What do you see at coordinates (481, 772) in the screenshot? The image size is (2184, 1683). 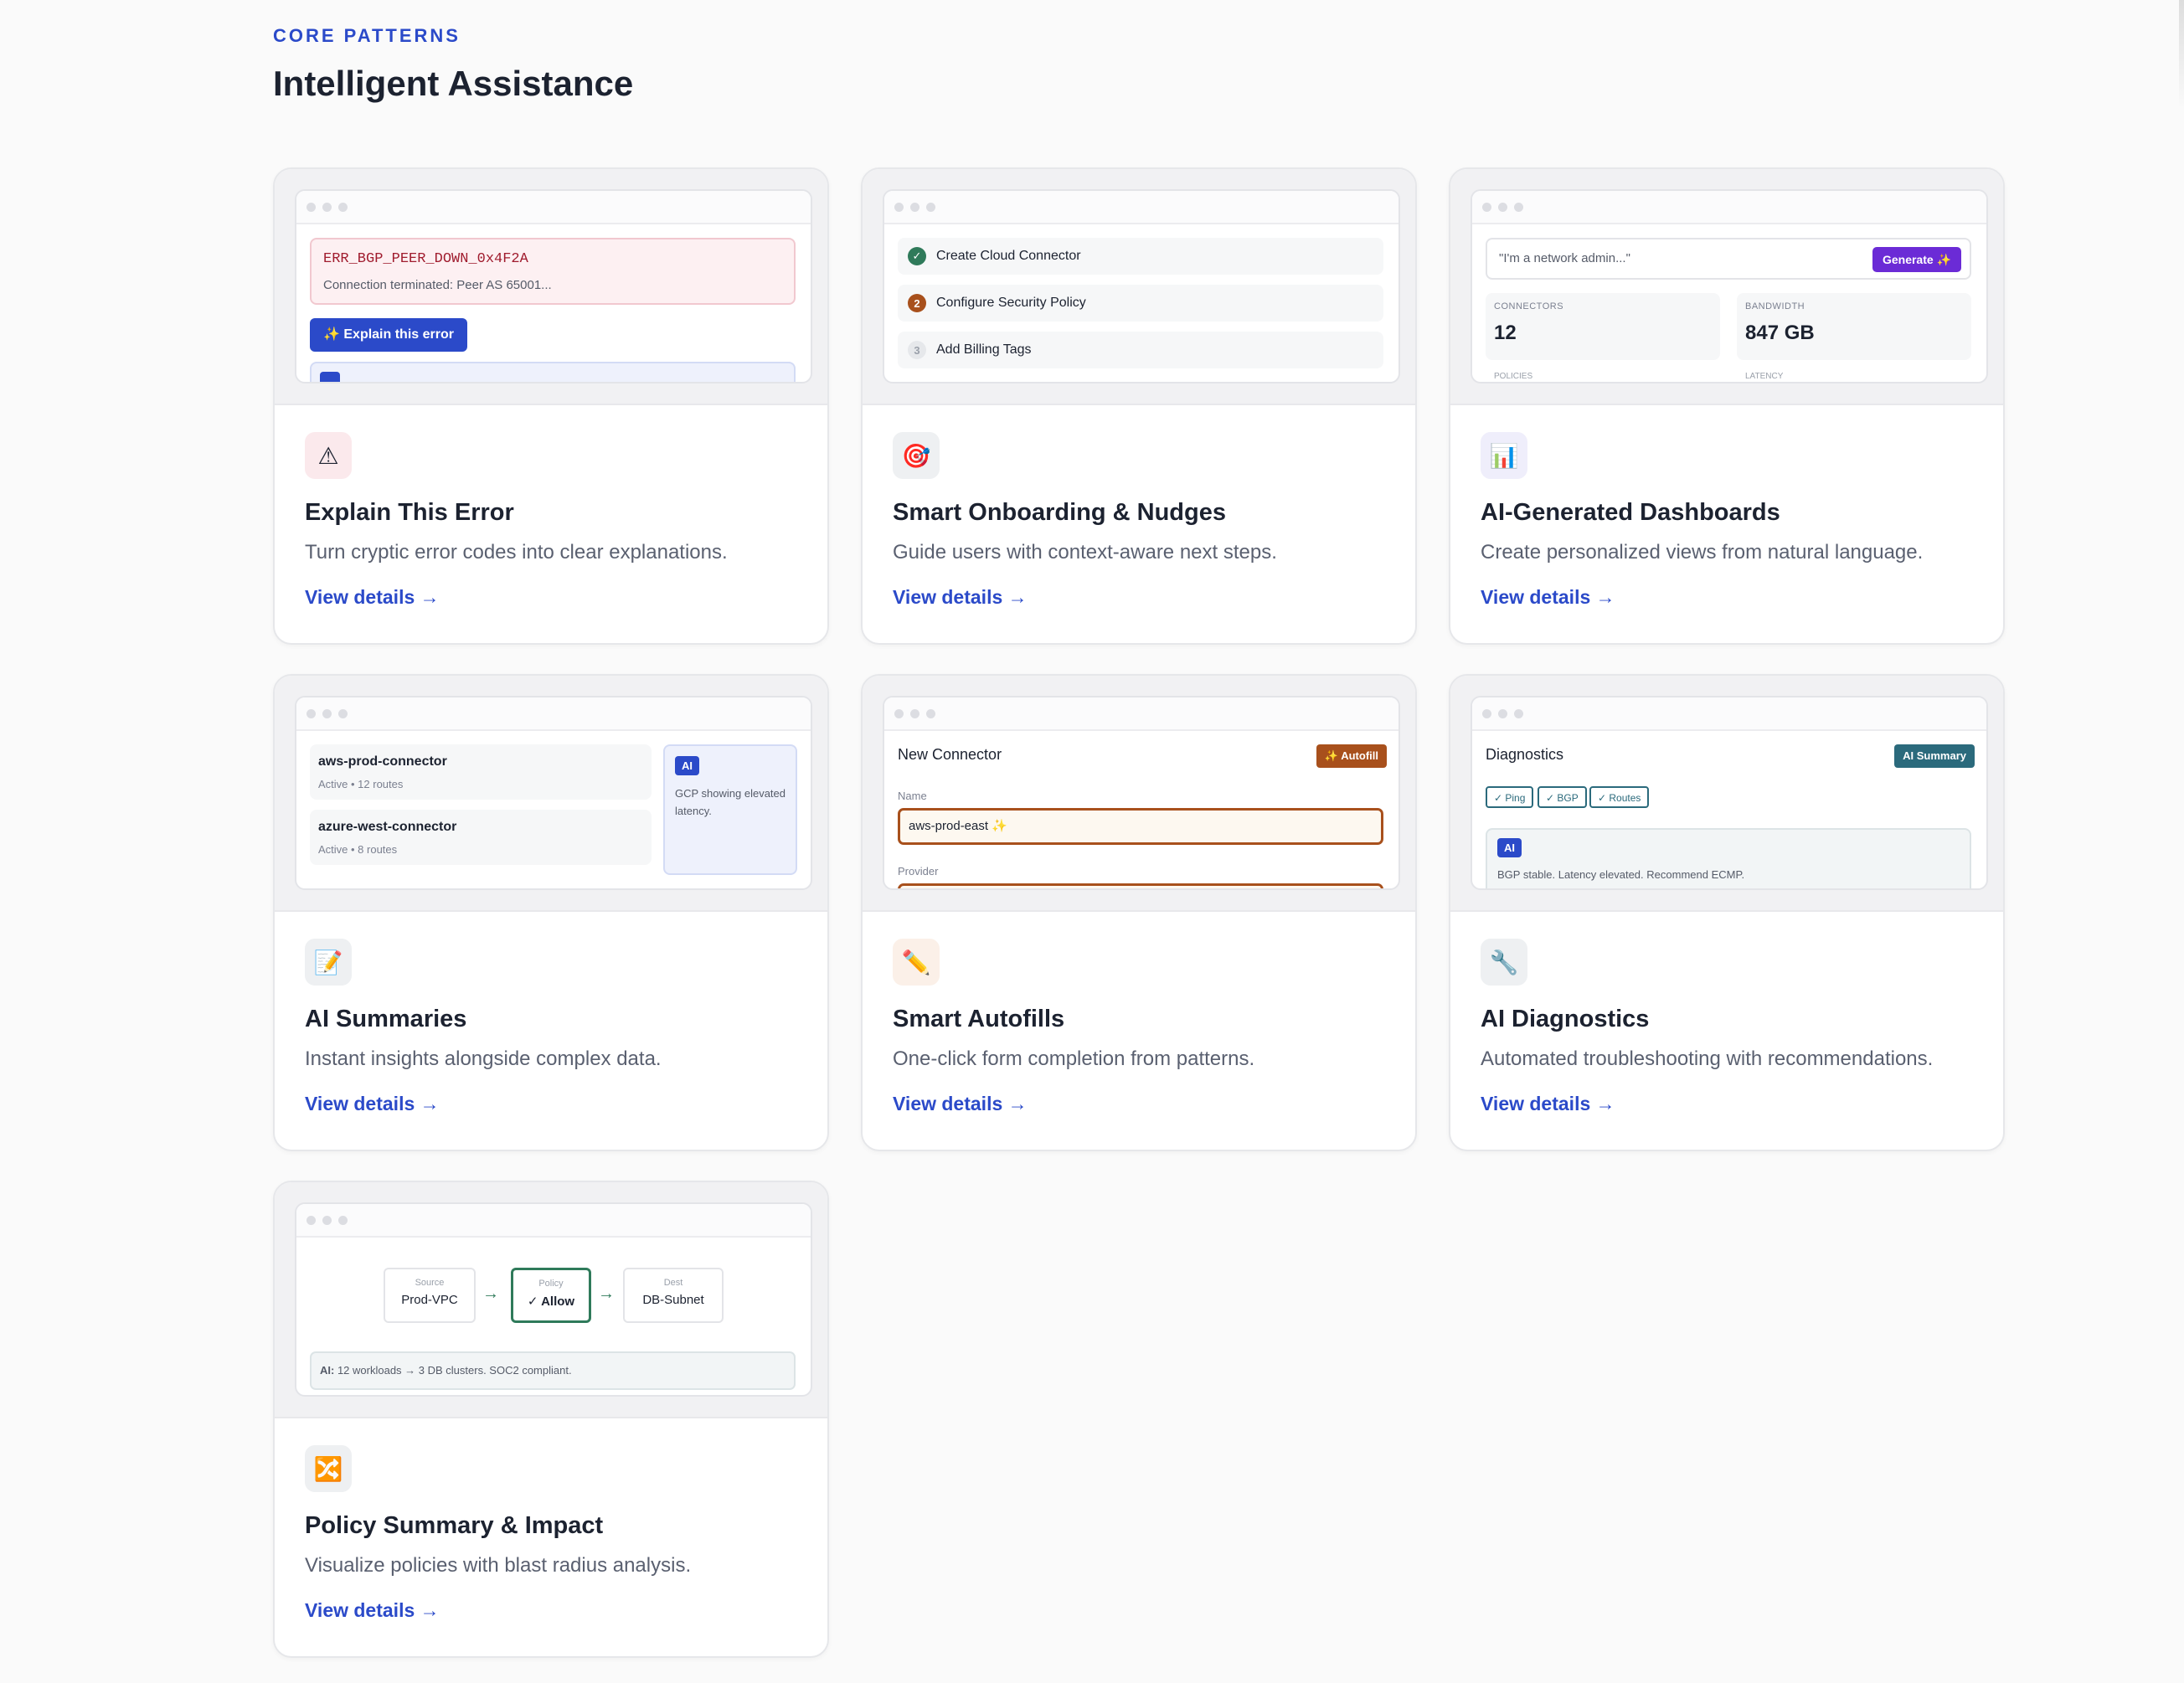 I see `connector-row: aws-prod-connector Active • 12 routes` at bounding box center [481, 772].